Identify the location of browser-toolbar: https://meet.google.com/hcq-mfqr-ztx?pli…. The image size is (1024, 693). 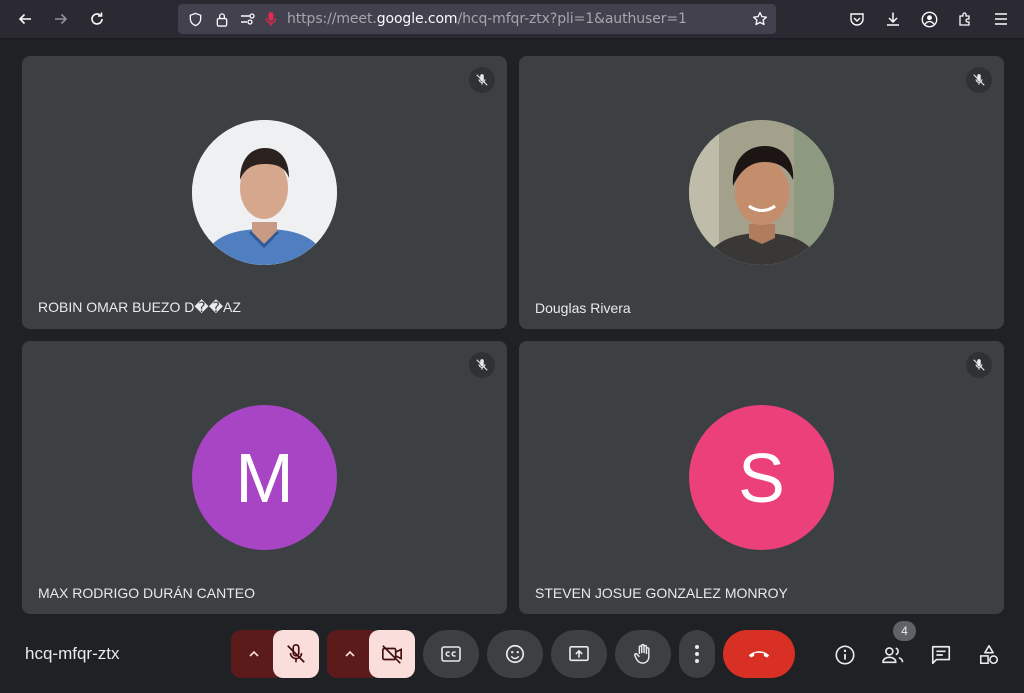
(512, 19).